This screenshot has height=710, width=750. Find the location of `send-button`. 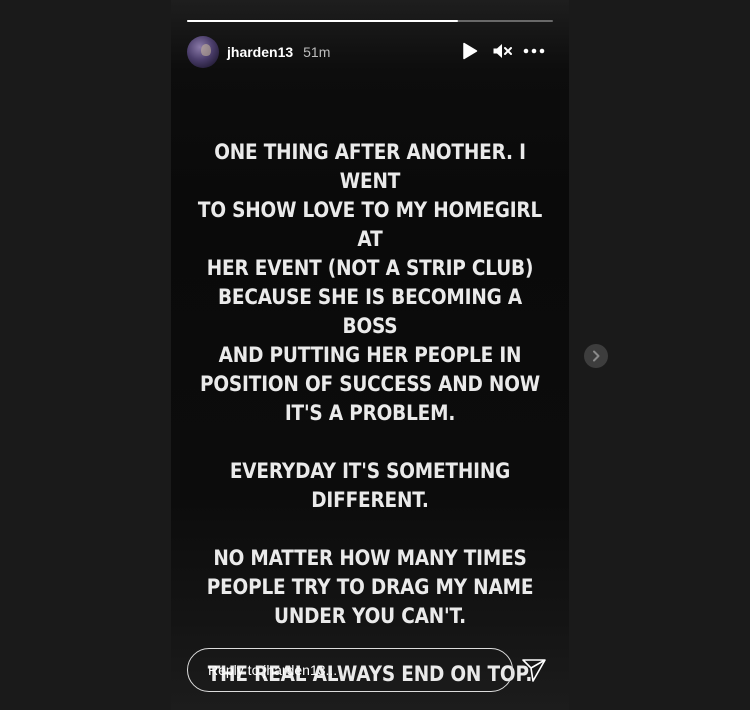

send-button is located at coordinates (534, 670).